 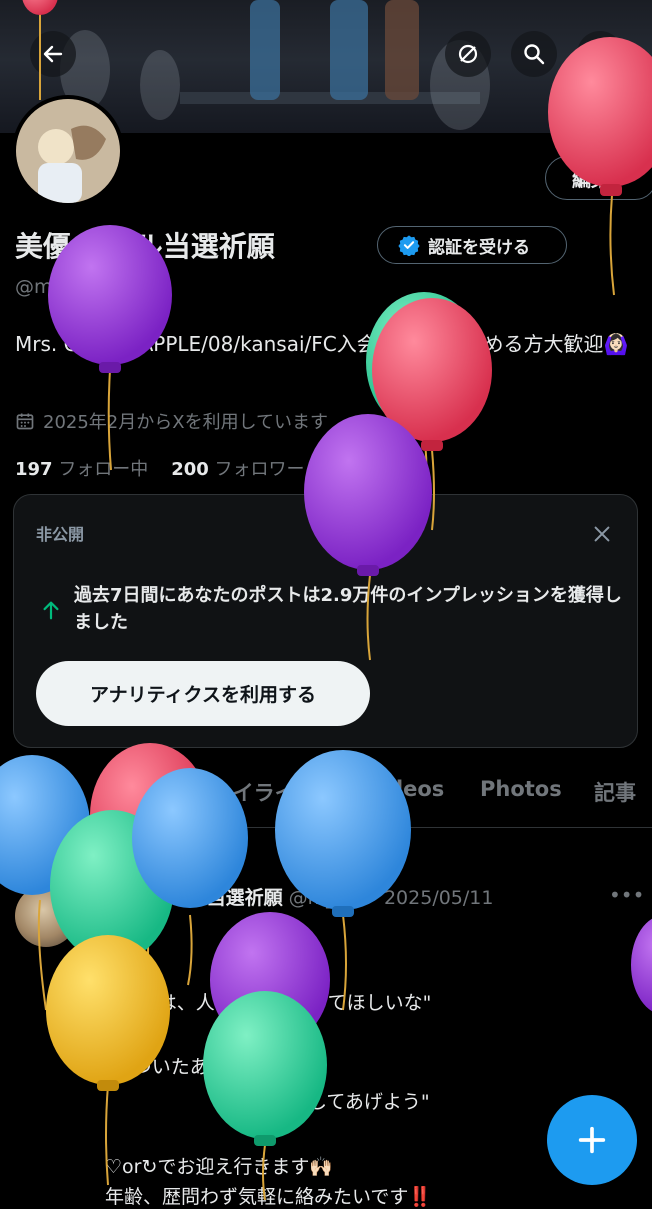 I want to click on profile-tabs: ポスト 返信 ハイライト Videos Photos 記事, so click(x=326, y=796).